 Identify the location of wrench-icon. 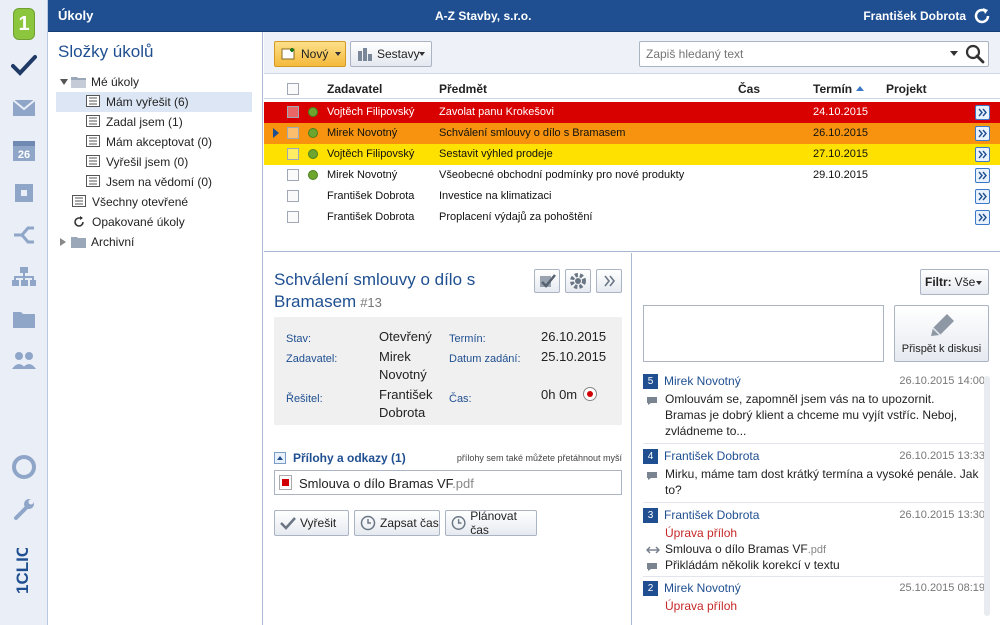
(24, 509).